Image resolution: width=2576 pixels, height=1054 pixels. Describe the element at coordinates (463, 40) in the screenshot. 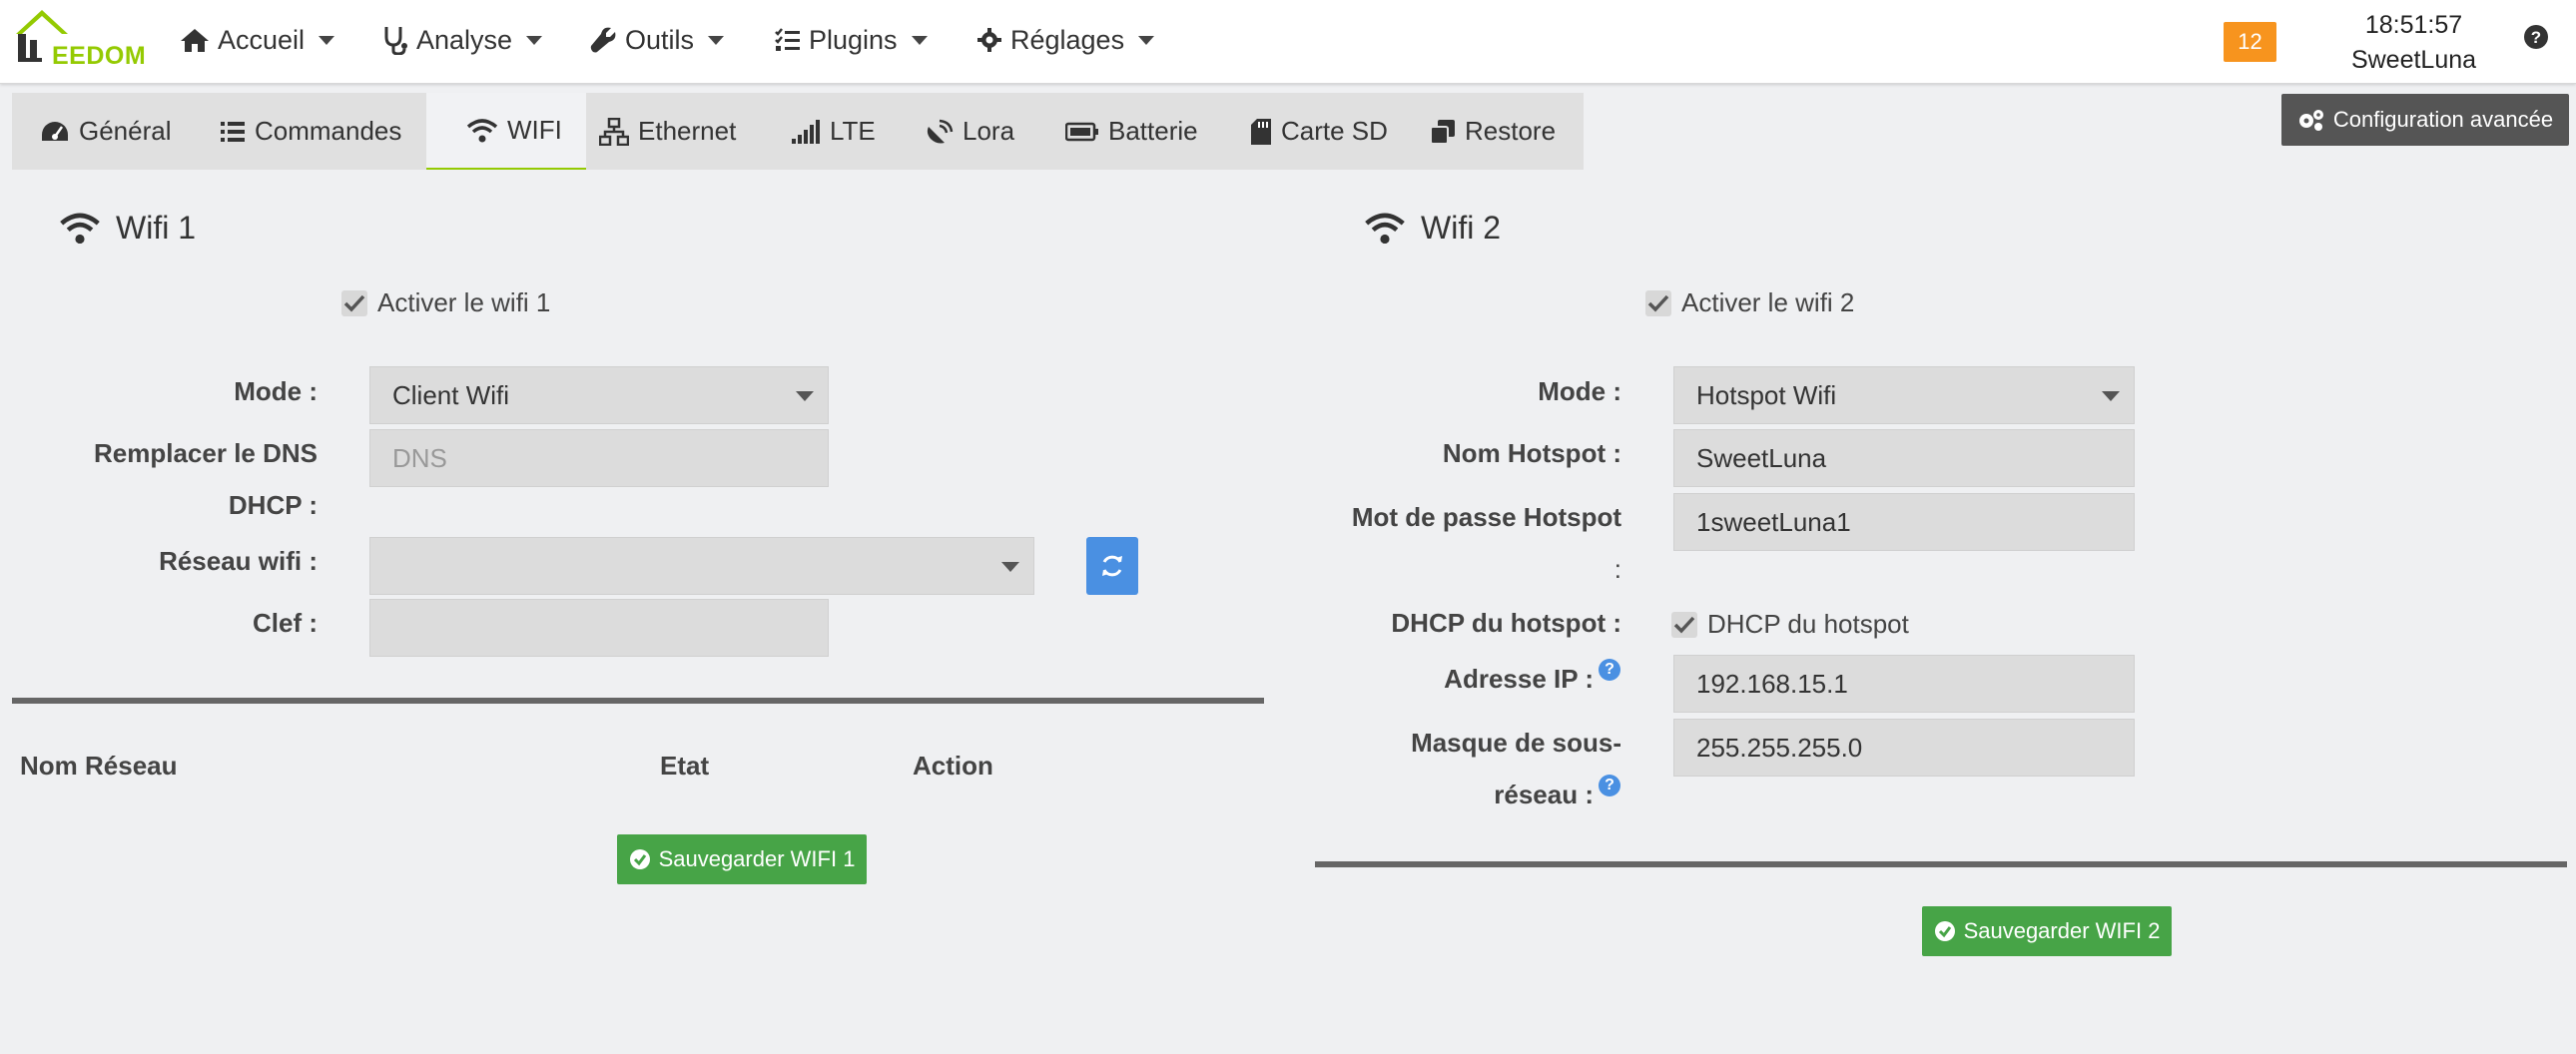

I see `nav-analyse: Analyse` at that location.